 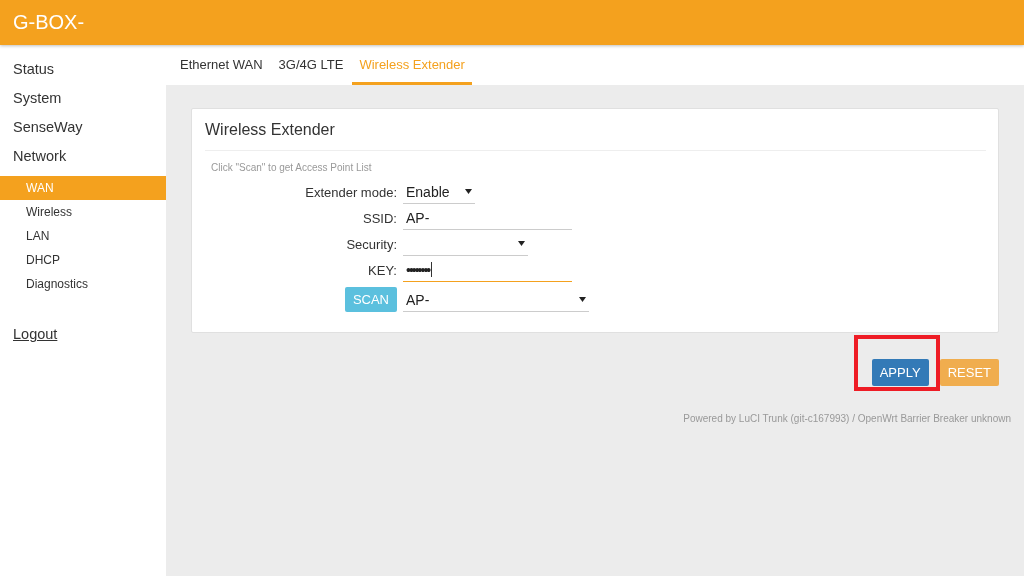 What do you see at coordinates (371, 244) in the screenshot?
I see `field-label: Security:` at bounding box center [371, 244].